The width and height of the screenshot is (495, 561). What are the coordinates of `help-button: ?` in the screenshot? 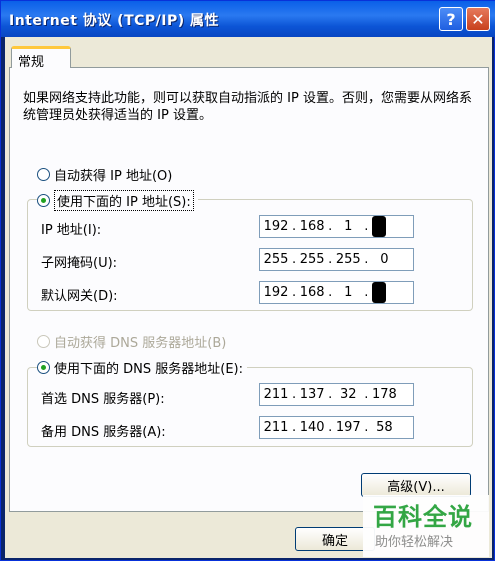 It's located at (451, 19).